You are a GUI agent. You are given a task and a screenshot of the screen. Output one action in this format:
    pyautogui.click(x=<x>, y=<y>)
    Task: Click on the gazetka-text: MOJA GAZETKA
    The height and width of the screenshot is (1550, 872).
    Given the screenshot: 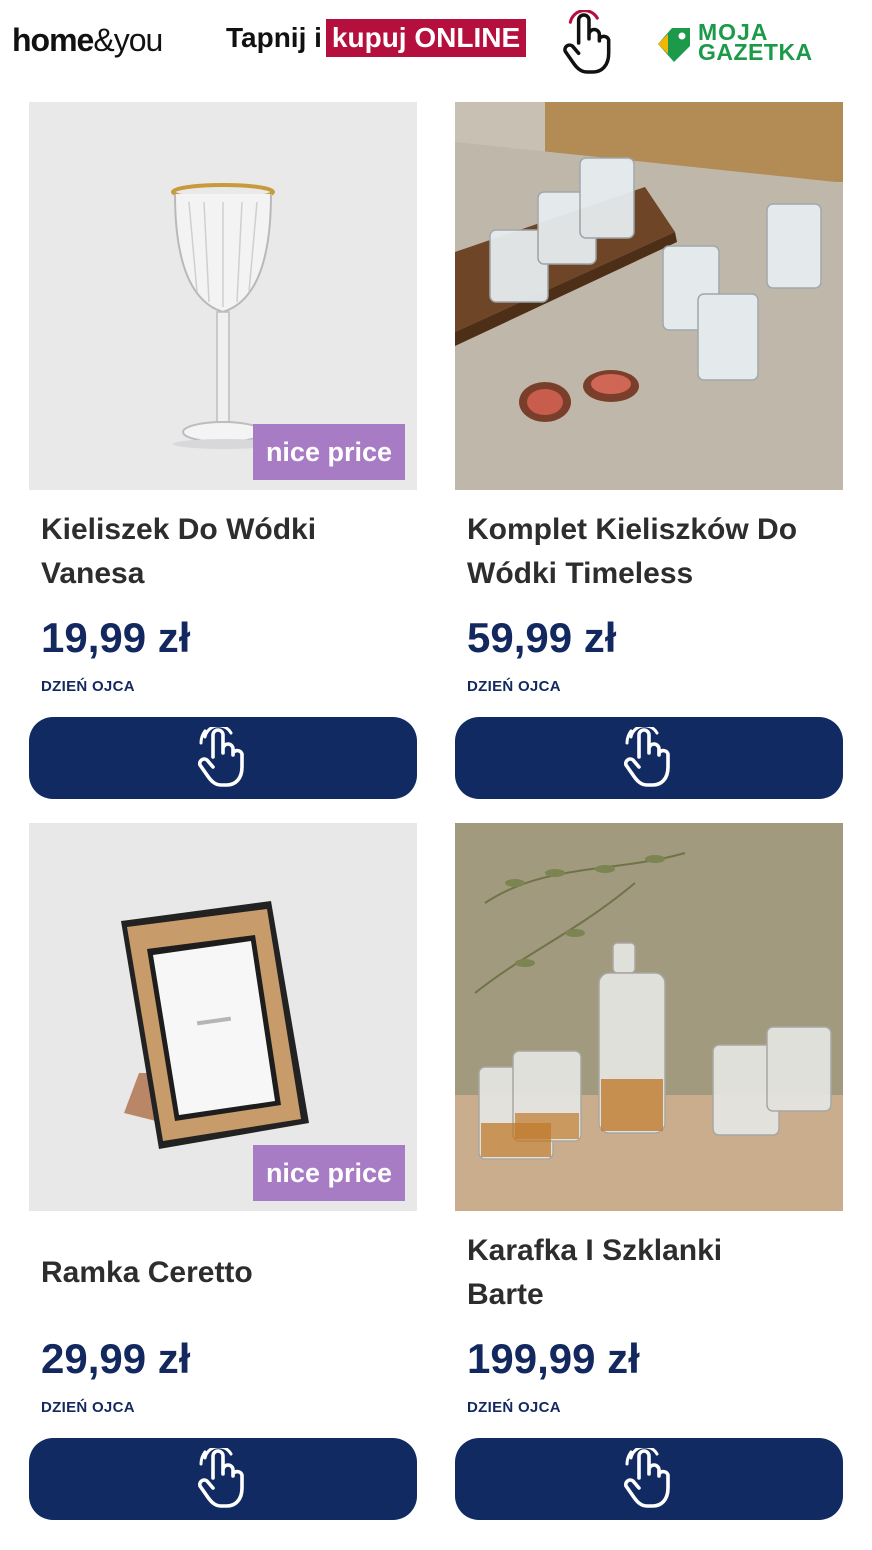 What is the action you would take?
    pyautogui.click(x=755, y=42)
    